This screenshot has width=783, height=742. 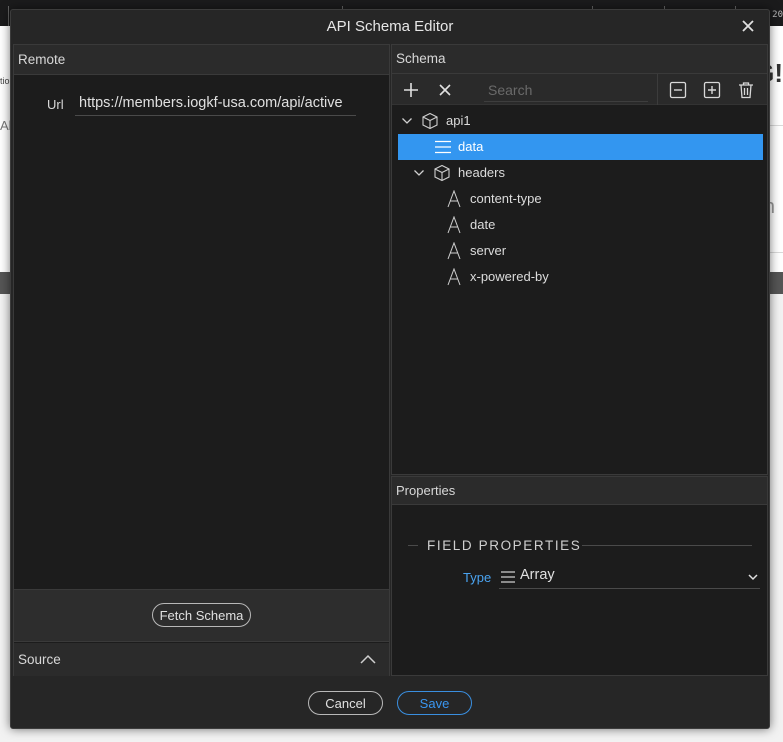 I want to click on background-separator, so click(x=8, y=16).